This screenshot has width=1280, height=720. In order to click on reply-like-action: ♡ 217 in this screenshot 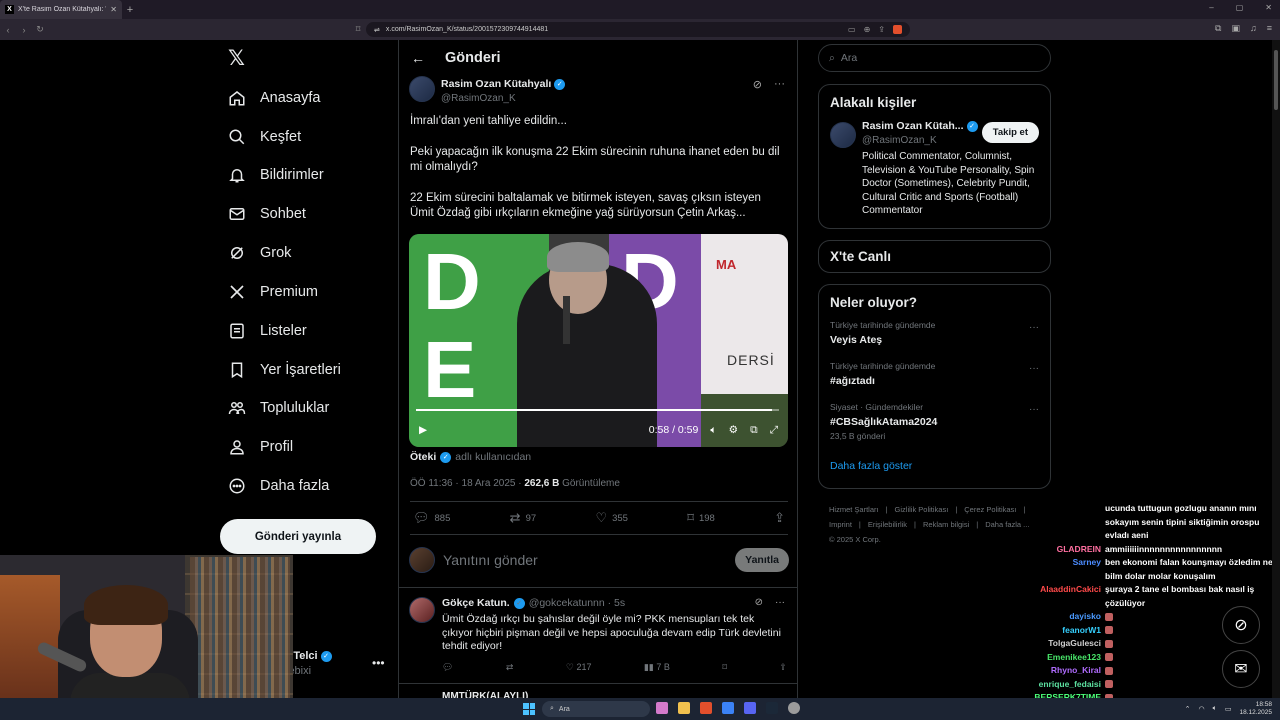, I will do `click(579, 667)`.